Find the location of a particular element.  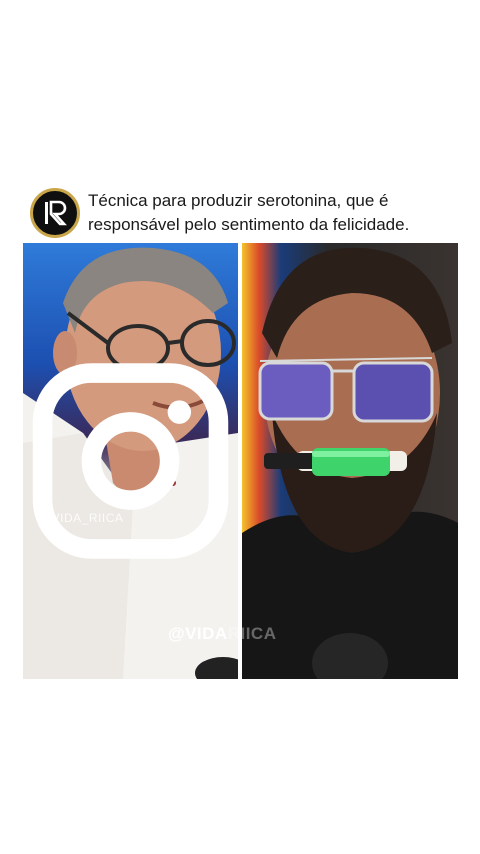

bottom-watermark: @VIDARIICA is located at coordinates (222, 634).